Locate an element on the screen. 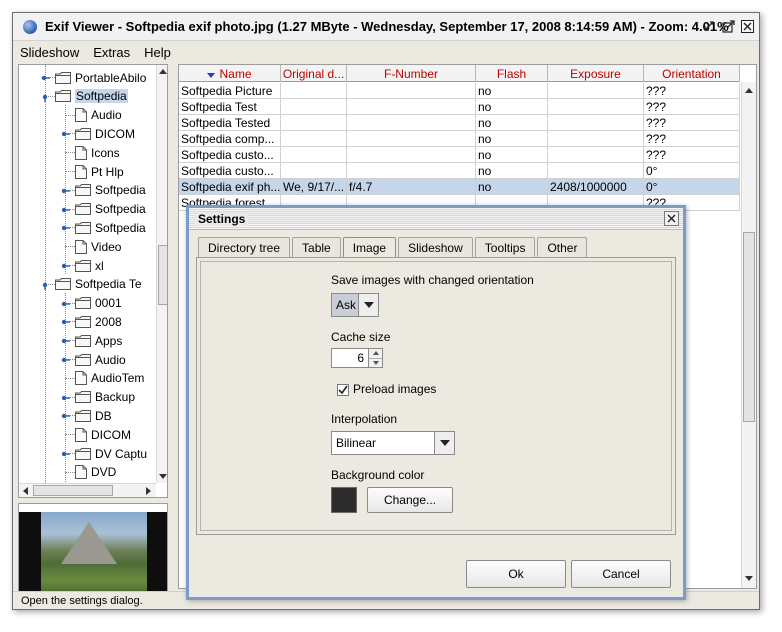  tree-item: AudioTem is located at coordinates (109, 378).